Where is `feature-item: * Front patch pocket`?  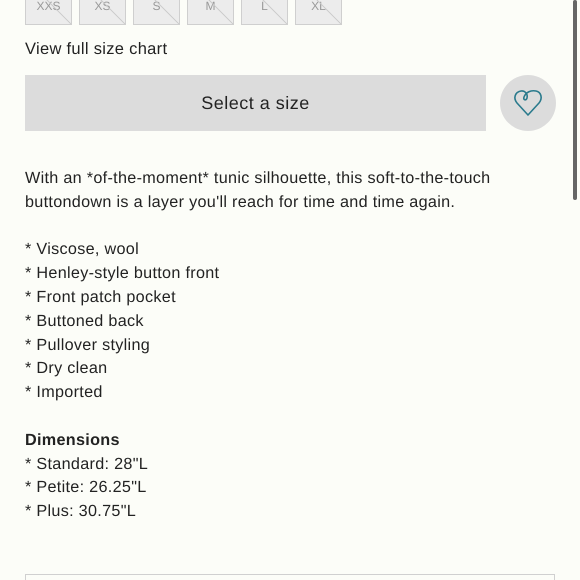 feature-item: * Front patch pocket is located at coordinates (101, 297).